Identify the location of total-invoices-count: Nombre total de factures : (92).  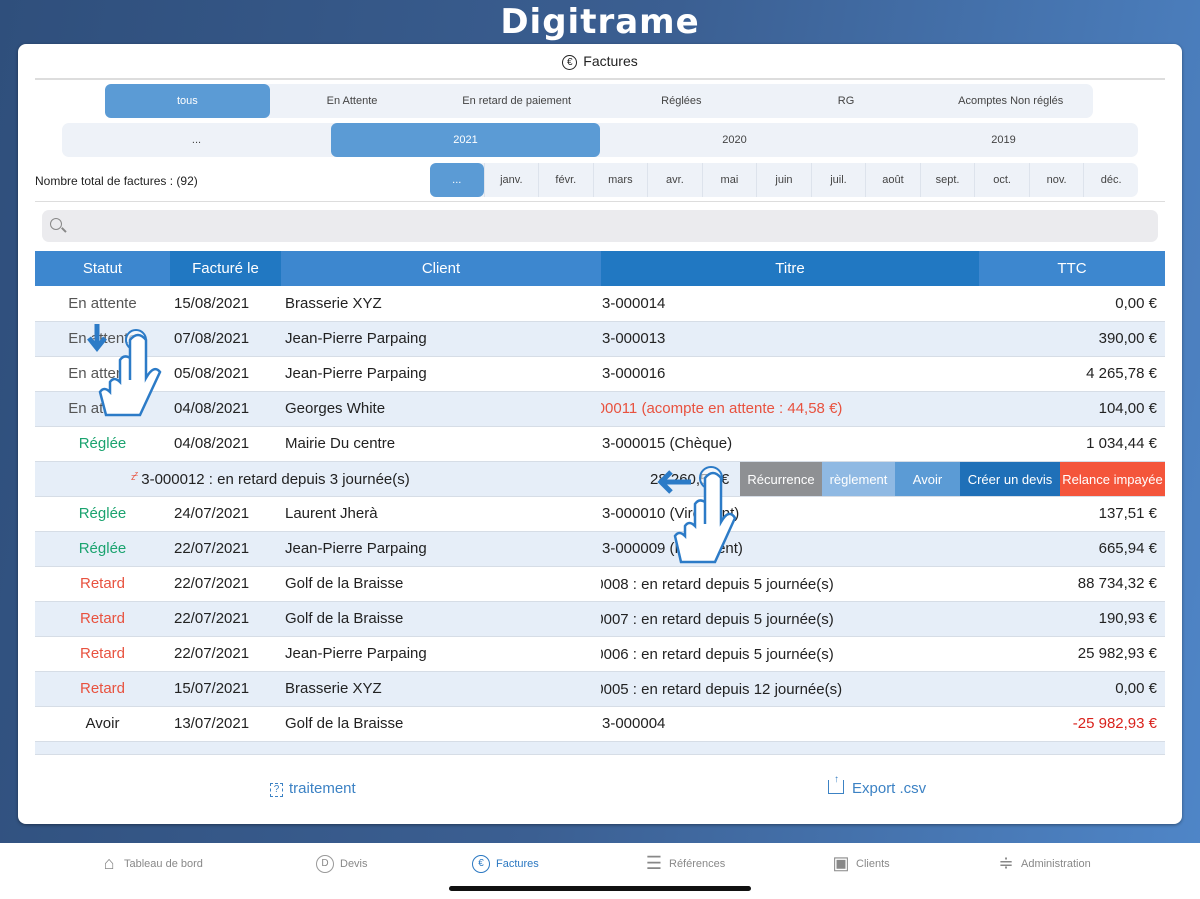
(116, 181).